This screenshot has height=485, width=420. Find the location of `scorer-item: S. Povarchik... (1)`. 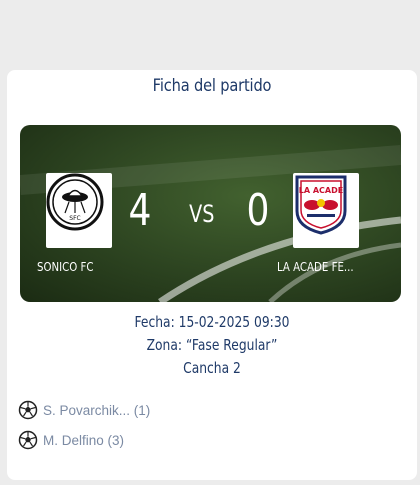

scorer-item: S. Povarchik... (1) is located at coordinates (84, 410).